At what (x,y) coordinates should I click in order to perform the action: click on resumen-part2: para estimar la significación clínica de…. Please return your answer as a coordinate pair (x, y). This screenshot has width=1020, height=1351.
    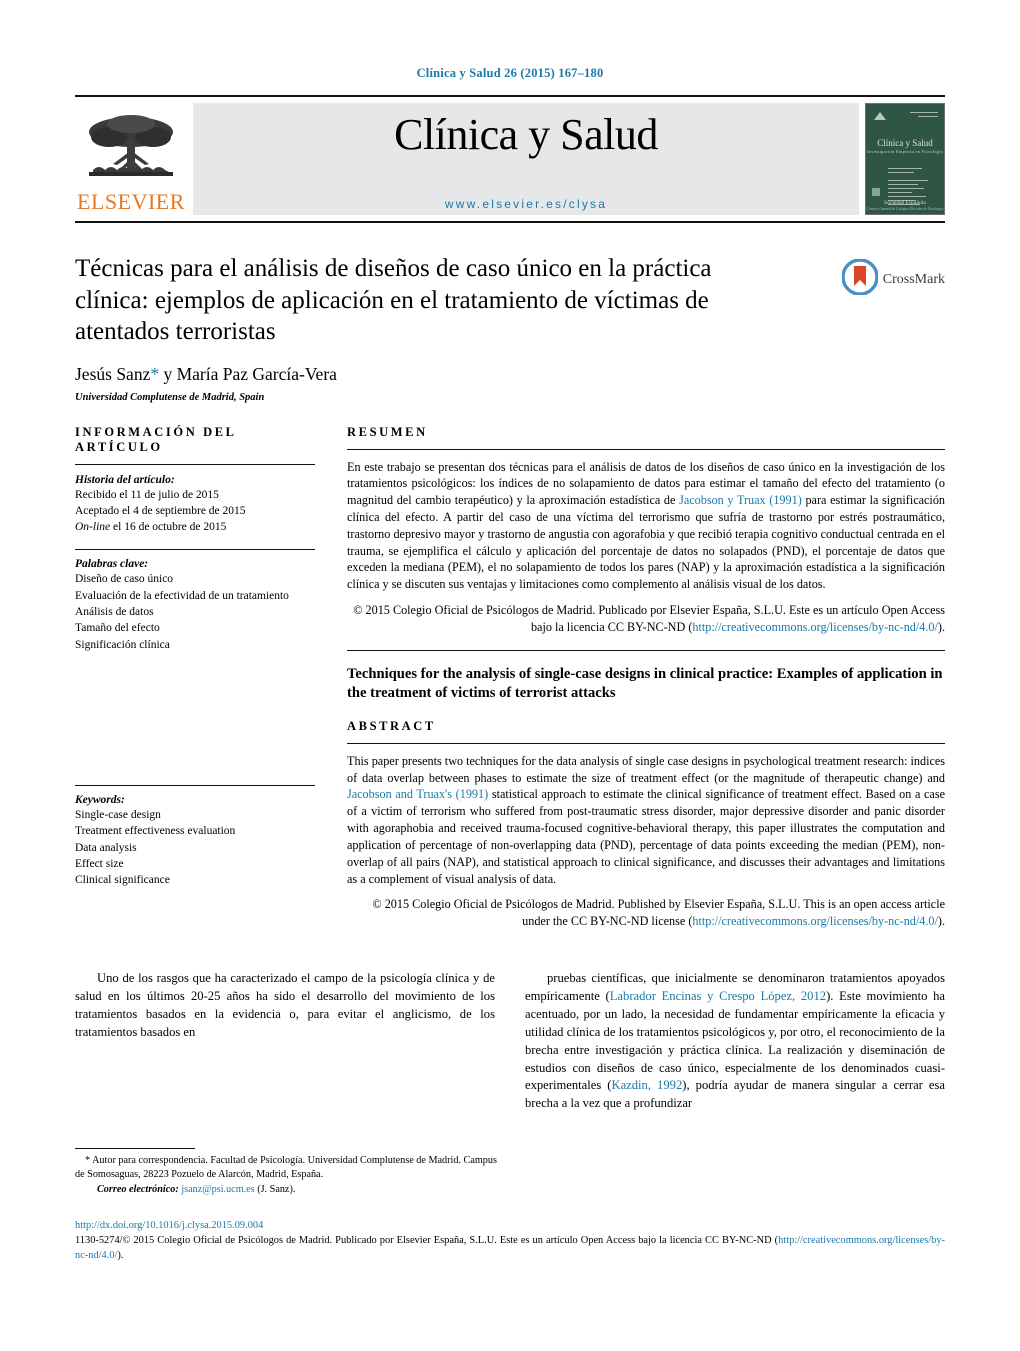
    Looking at the image, I should click on (646, 542).